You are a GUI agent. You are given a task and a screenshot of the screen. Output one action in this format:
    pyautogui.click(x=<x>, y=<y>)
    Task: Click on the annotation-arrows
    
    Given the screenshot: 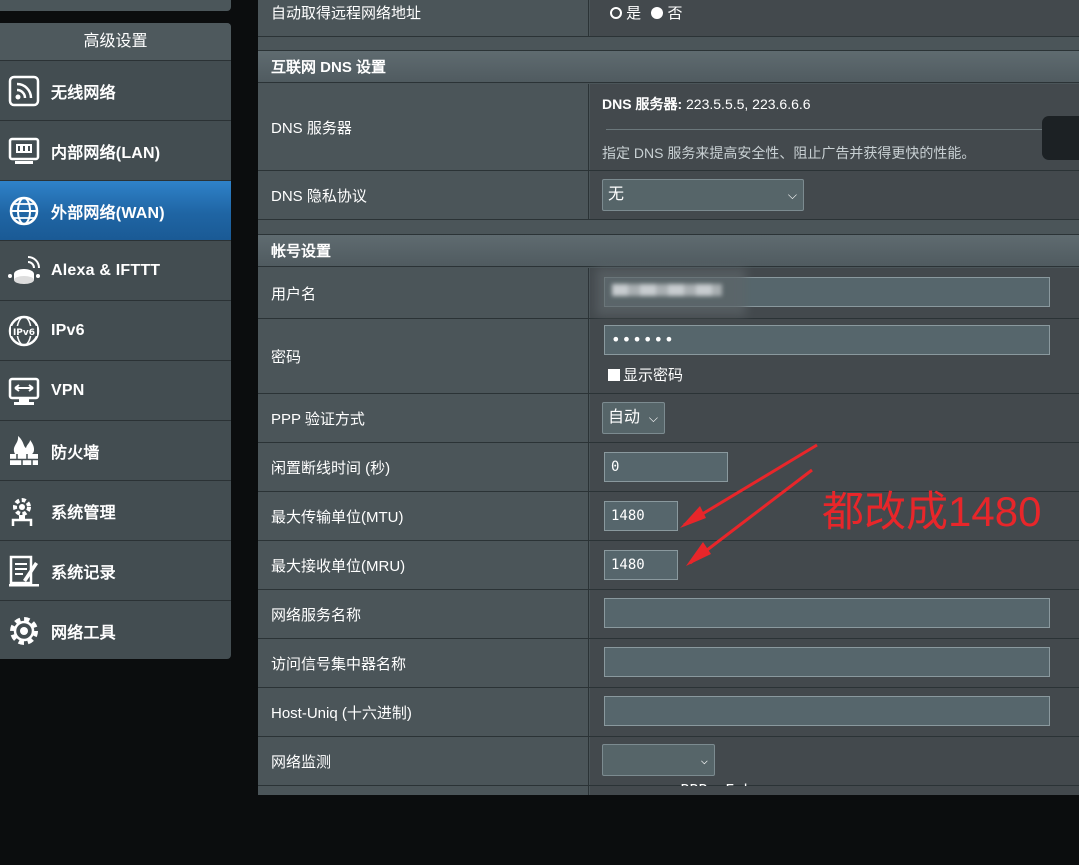 What is the action you would take?
    pyautogui.click(x=749, y=504)
    